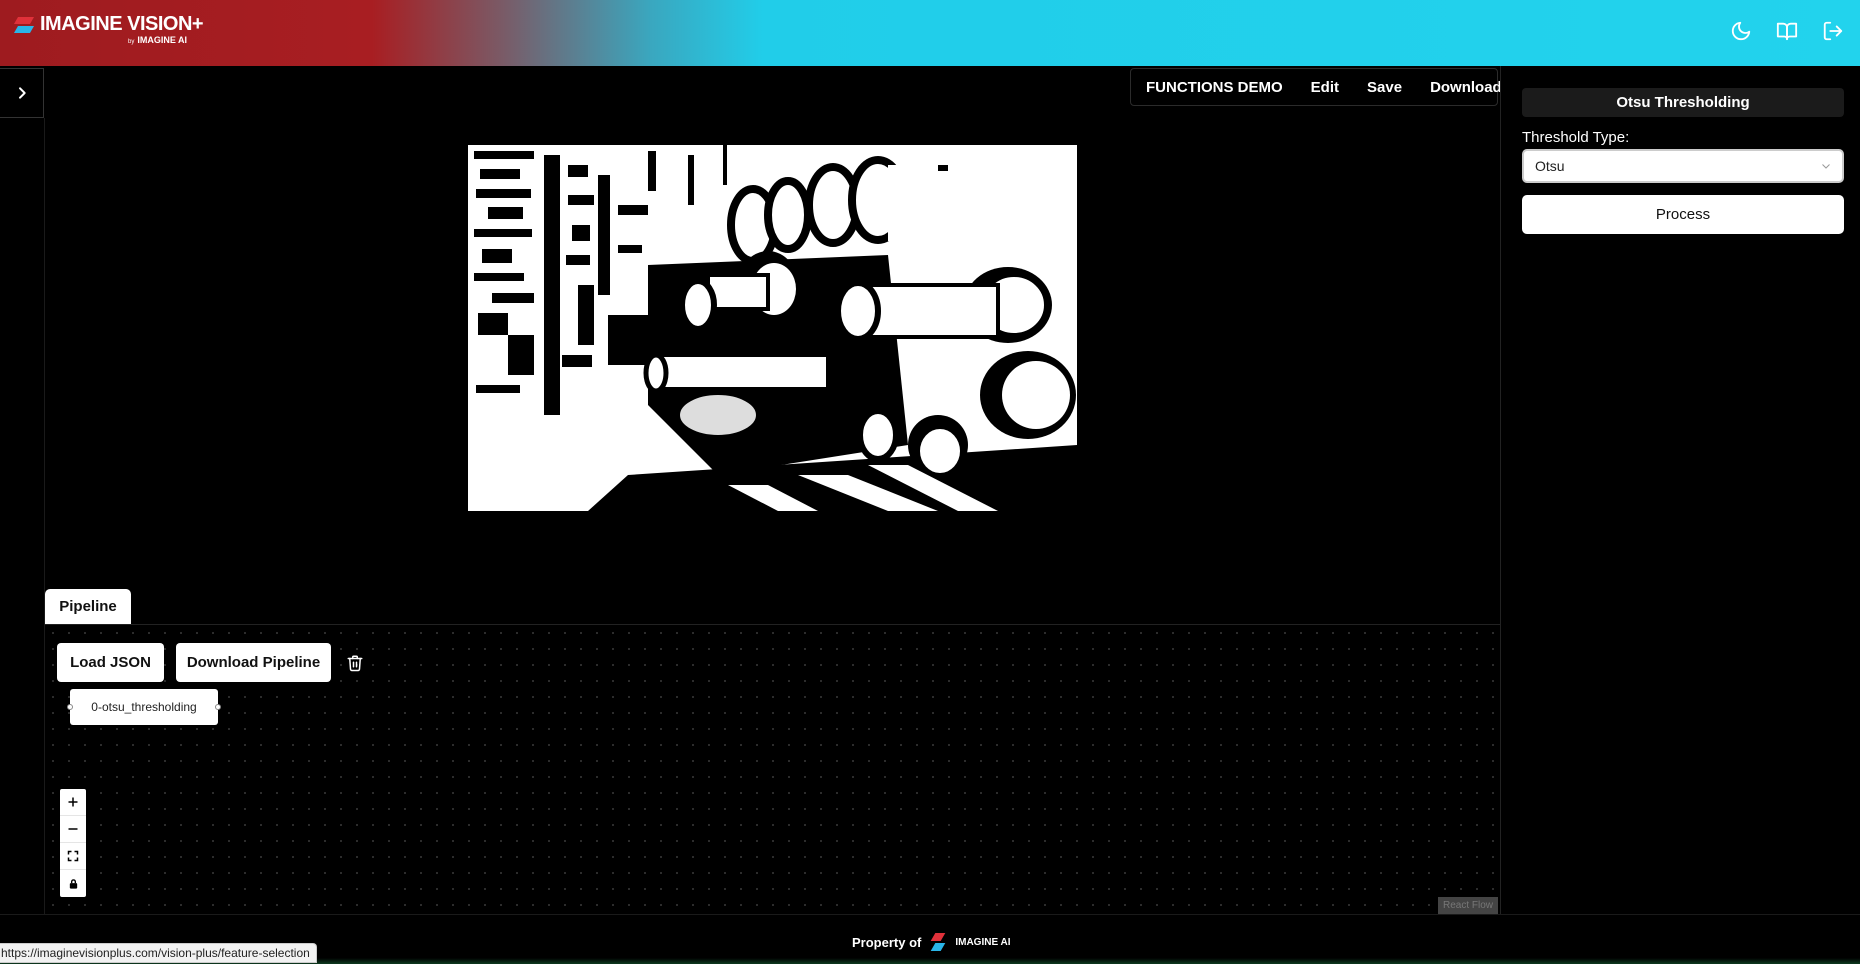  I want to click on pipeline-node: 0-otsu_thresholding, so click(144, 707).